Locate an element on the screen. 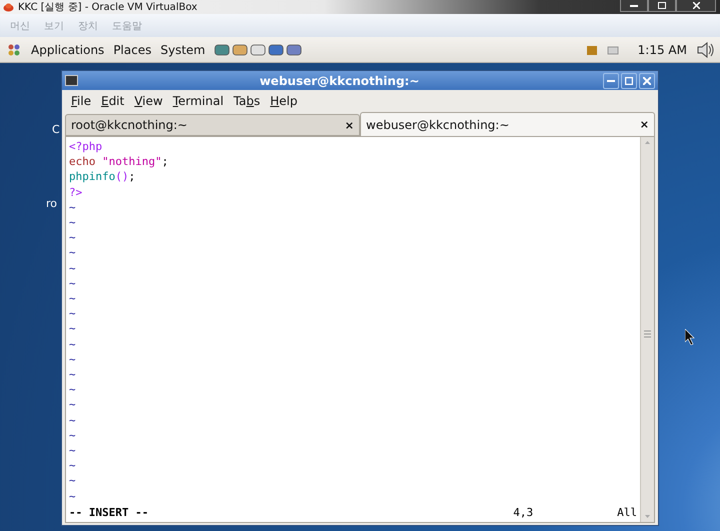 The height and width of the screenshot is (531, 720). cursor-icon is located at coordinates (690, 337).